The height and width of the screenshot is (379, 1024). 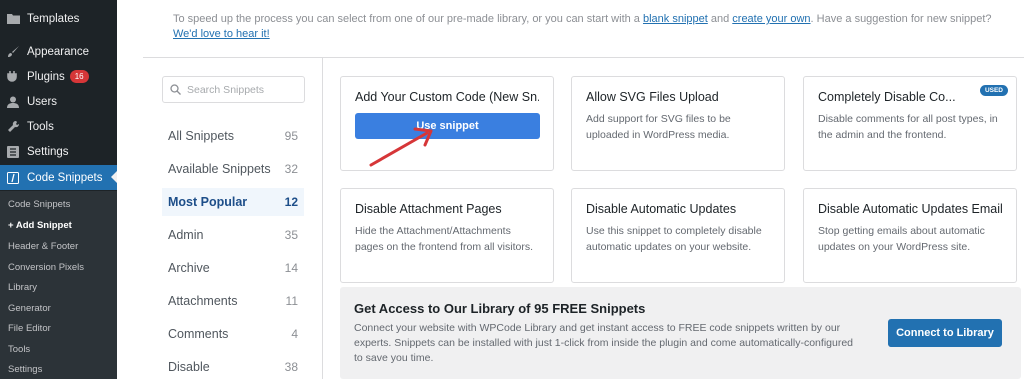 I want to click on snippet-card-title: Disable Automatic Updates Emails, so click(x=910, y=209).